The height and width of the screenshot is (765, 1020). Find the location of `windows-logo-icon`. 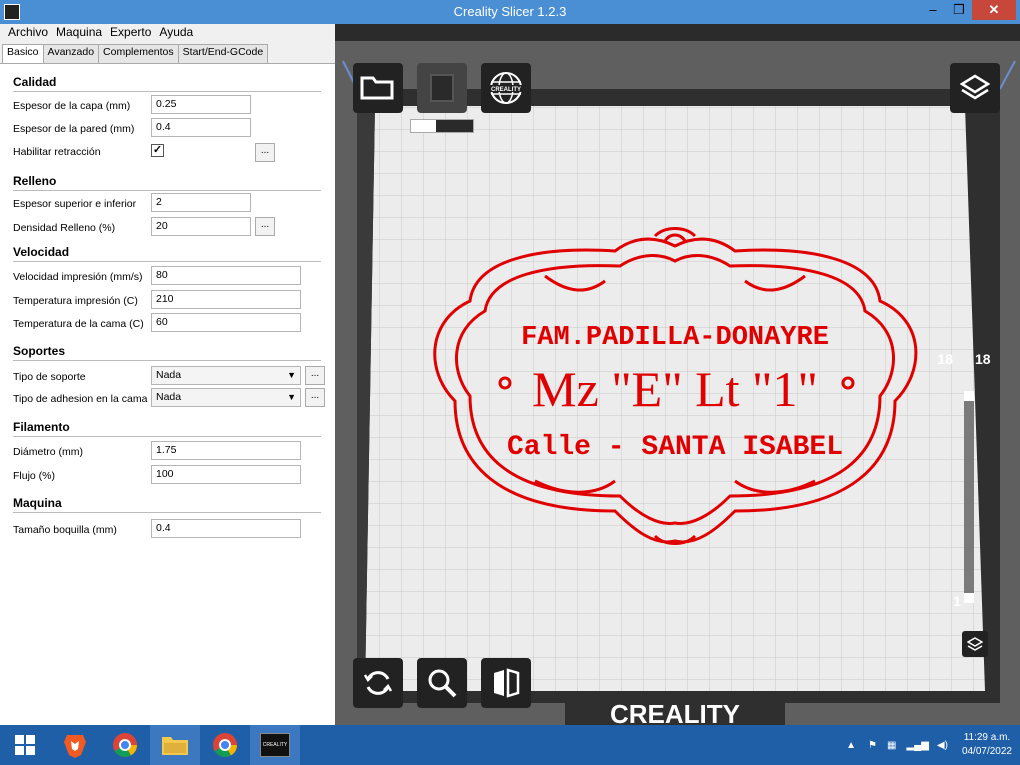

windows-logo-icon is located at coordinates (25, 745).